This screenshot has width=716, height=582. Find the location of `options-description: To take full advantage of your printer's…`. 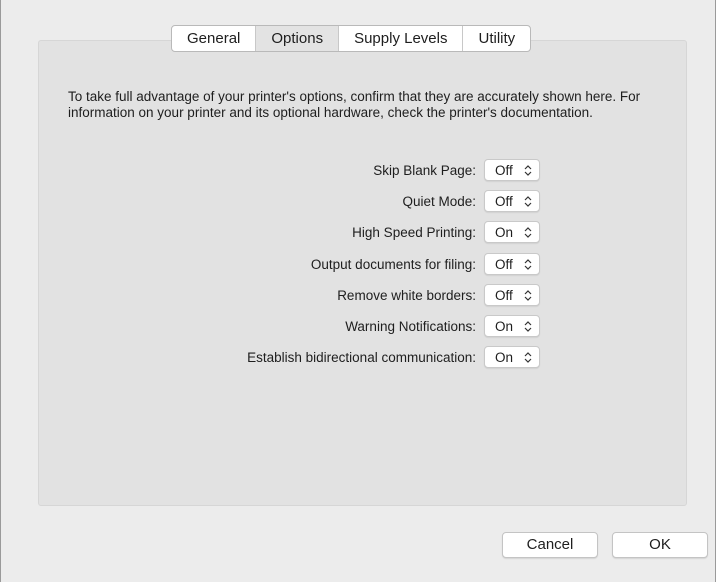

options-description: To take full advantage of your printer's… is located at coordinates (354, 104).